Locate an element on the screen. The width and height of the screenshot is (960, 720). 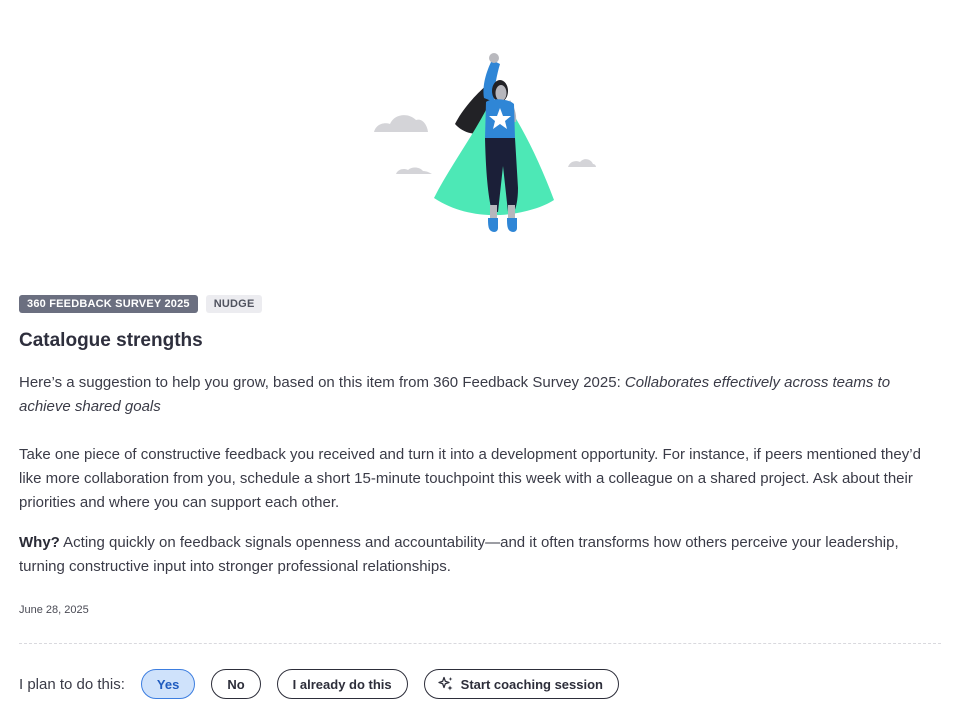
no-button: No is located at coordinates (236, 684).